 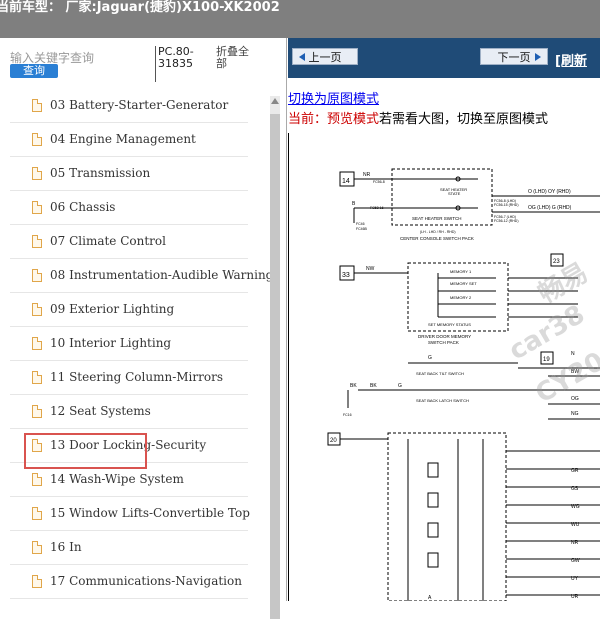 I want to click on arrow-left-icon, so click(x=302, y=57).